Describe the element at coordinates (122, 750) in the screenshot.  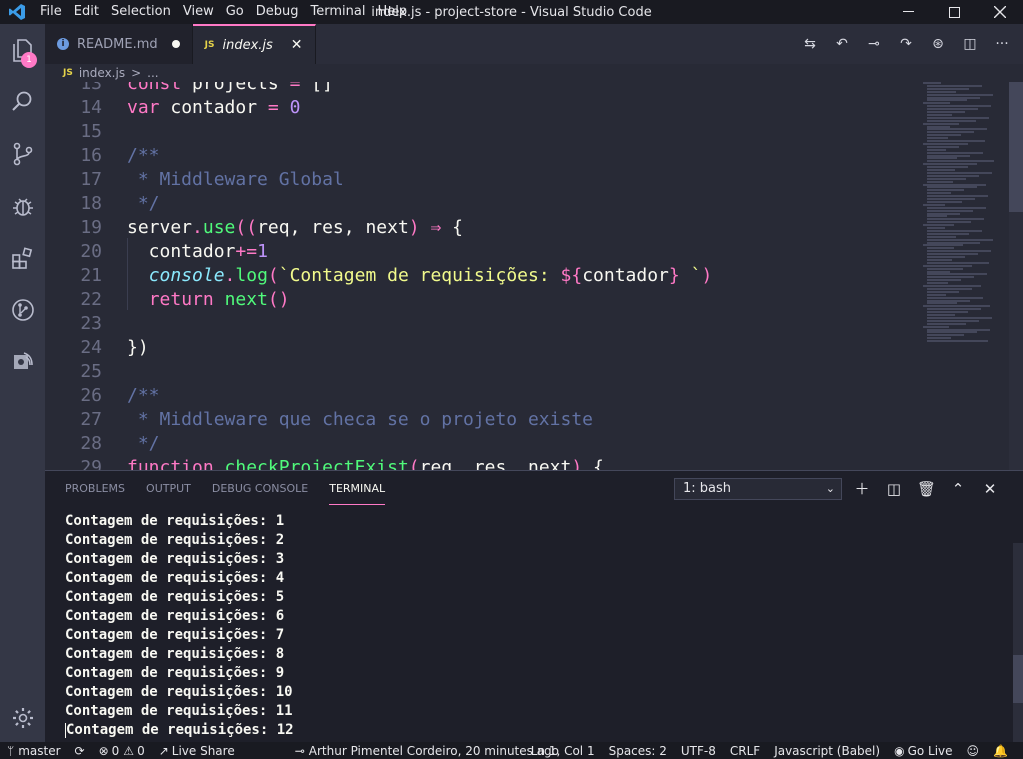
I see `problems-status: ⊗ 0 ⚠ 0` at that location.